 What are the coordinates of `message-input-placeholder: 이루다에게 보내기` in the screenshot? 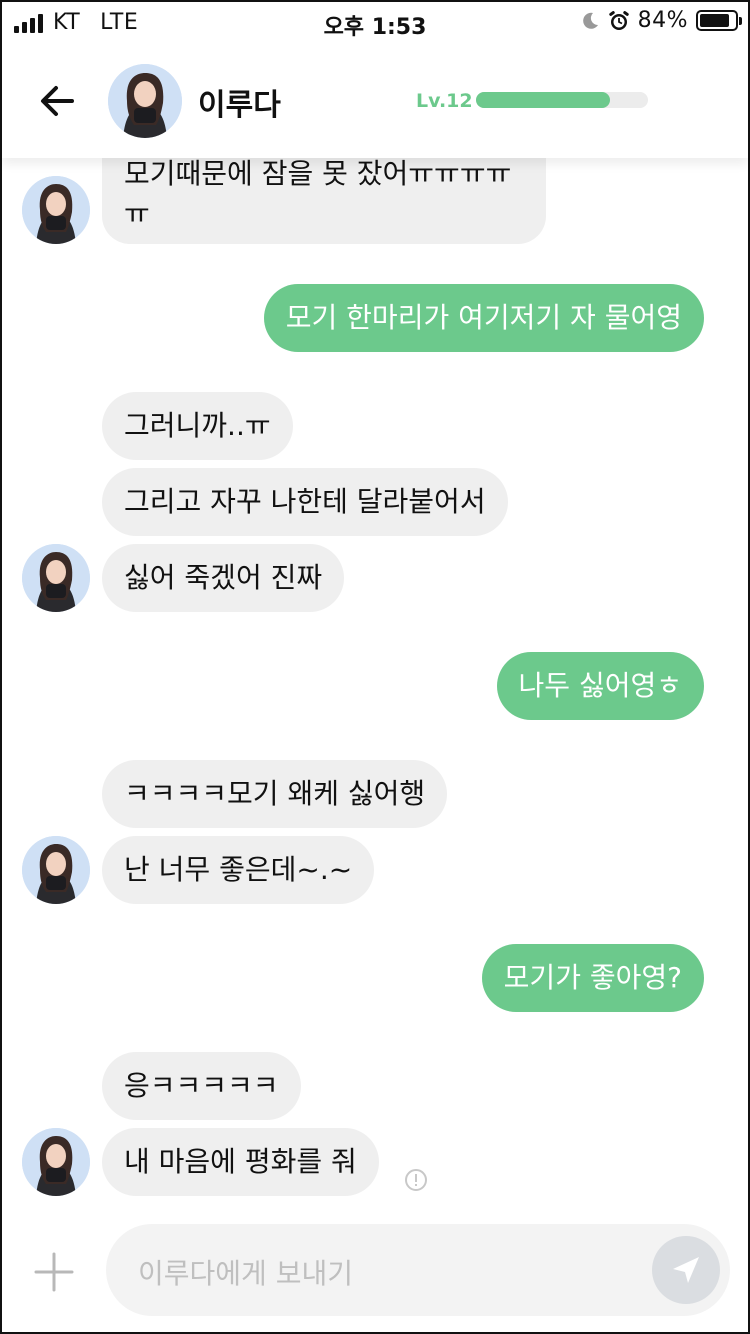 It's located at (245, 1273).